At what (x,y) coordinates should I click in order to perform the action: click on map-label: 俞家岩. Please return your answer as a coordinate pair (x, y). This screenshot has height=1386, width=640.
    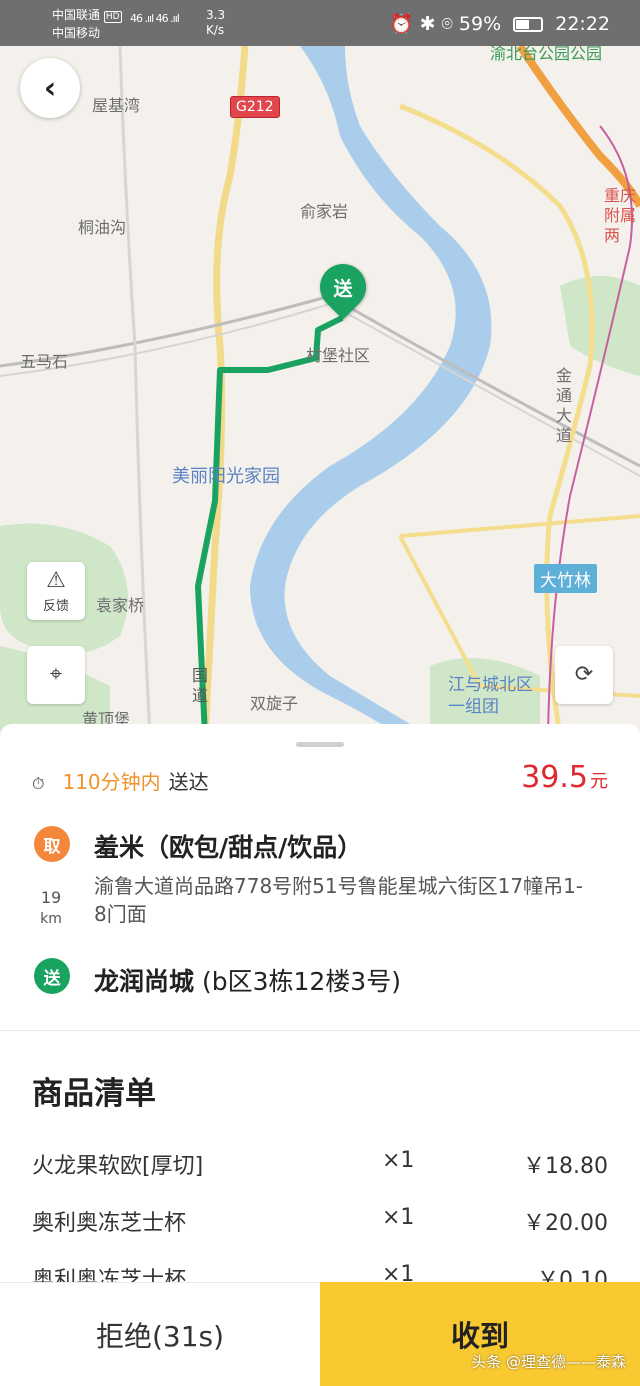
    Looking at the image, I should click on (324, 211).